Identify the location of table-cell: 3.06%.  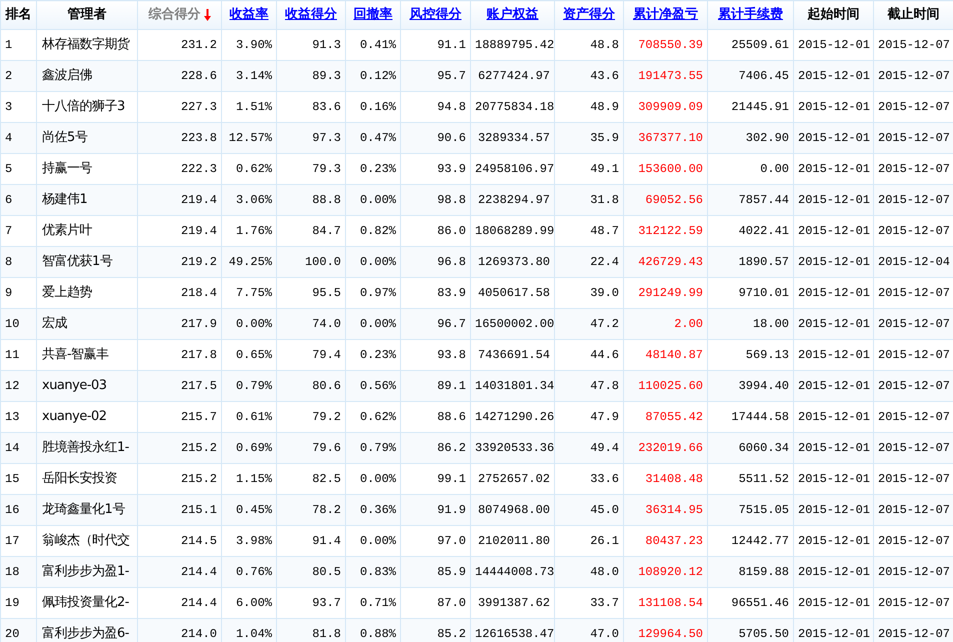
(249, 200).